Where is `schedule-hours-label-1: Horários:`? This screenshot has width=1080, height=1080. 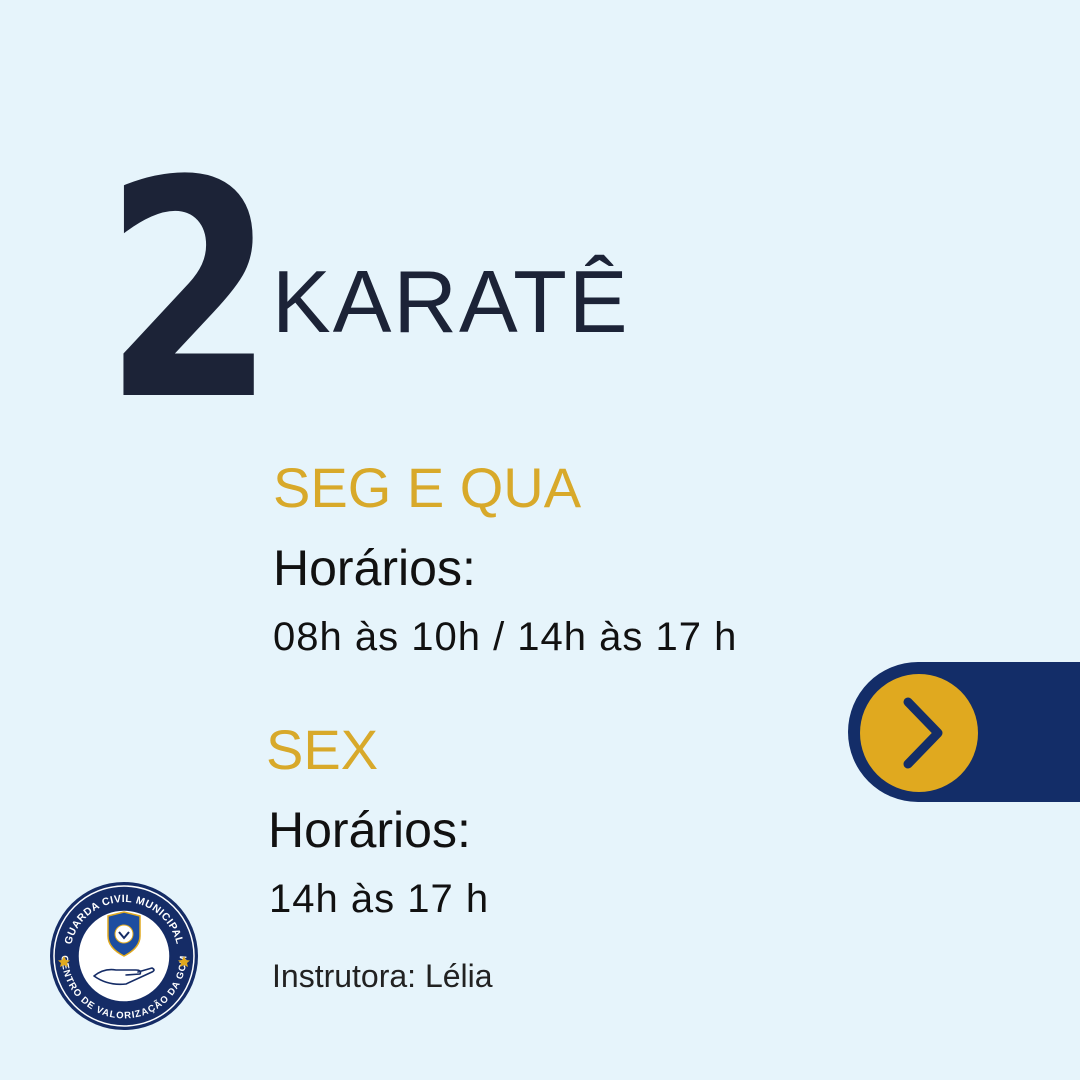
schedule-hours-label-1: Horários: is located at coordinates (374, 568).